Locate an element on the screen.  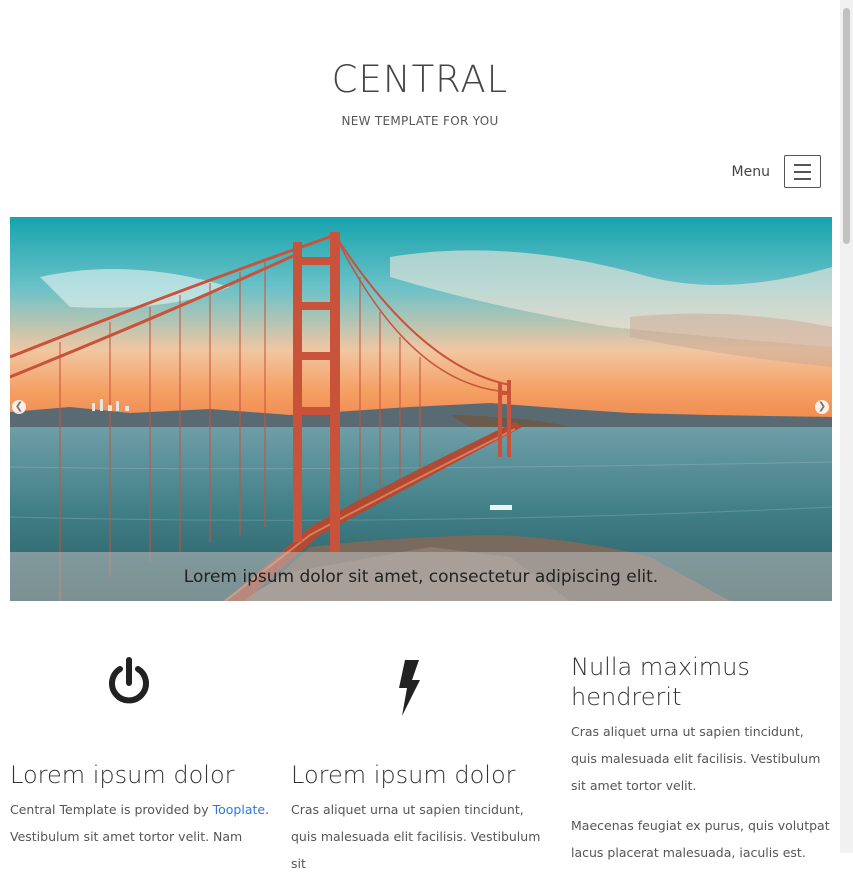
menu-toggle-button is located at coordinates (802, 171).